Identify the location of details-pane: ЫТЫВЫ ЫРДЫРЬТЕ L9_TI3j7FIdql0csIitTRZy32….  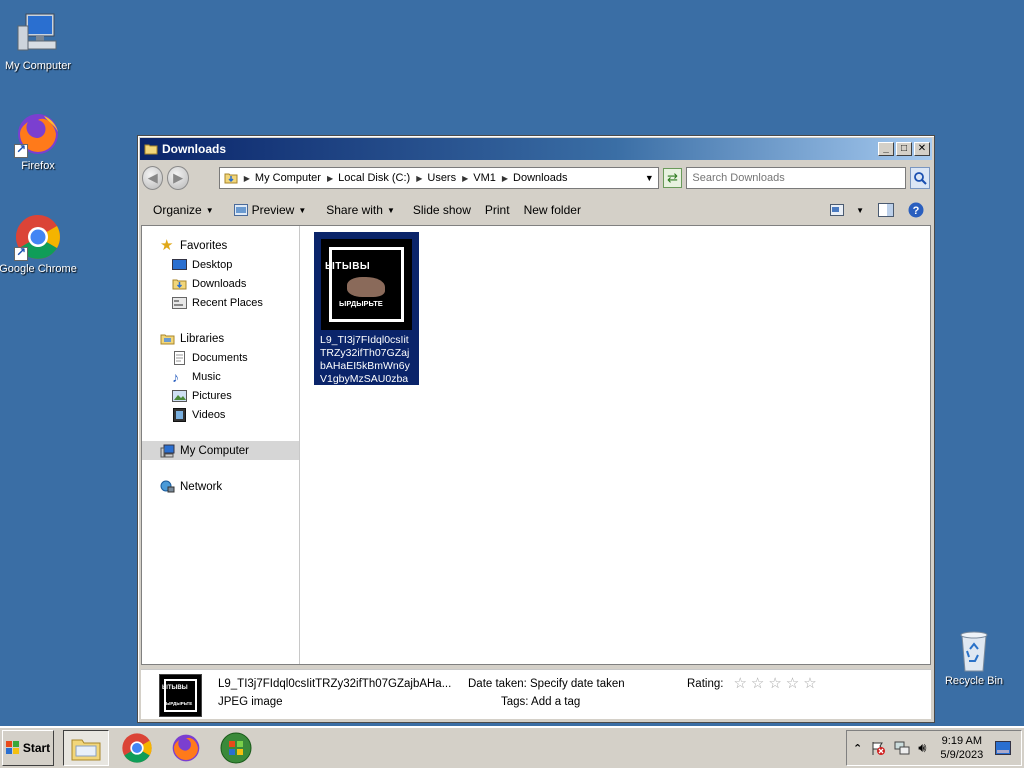
(536, 694).